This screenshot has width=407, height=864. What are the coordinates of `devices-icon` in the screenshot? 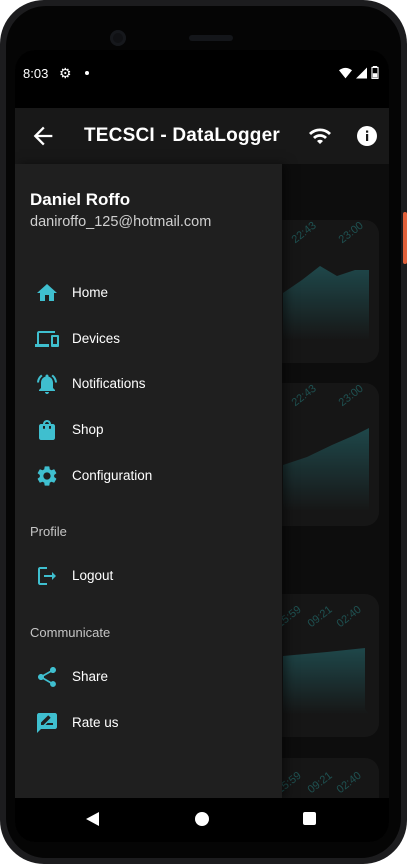 It's located at (47, 339).